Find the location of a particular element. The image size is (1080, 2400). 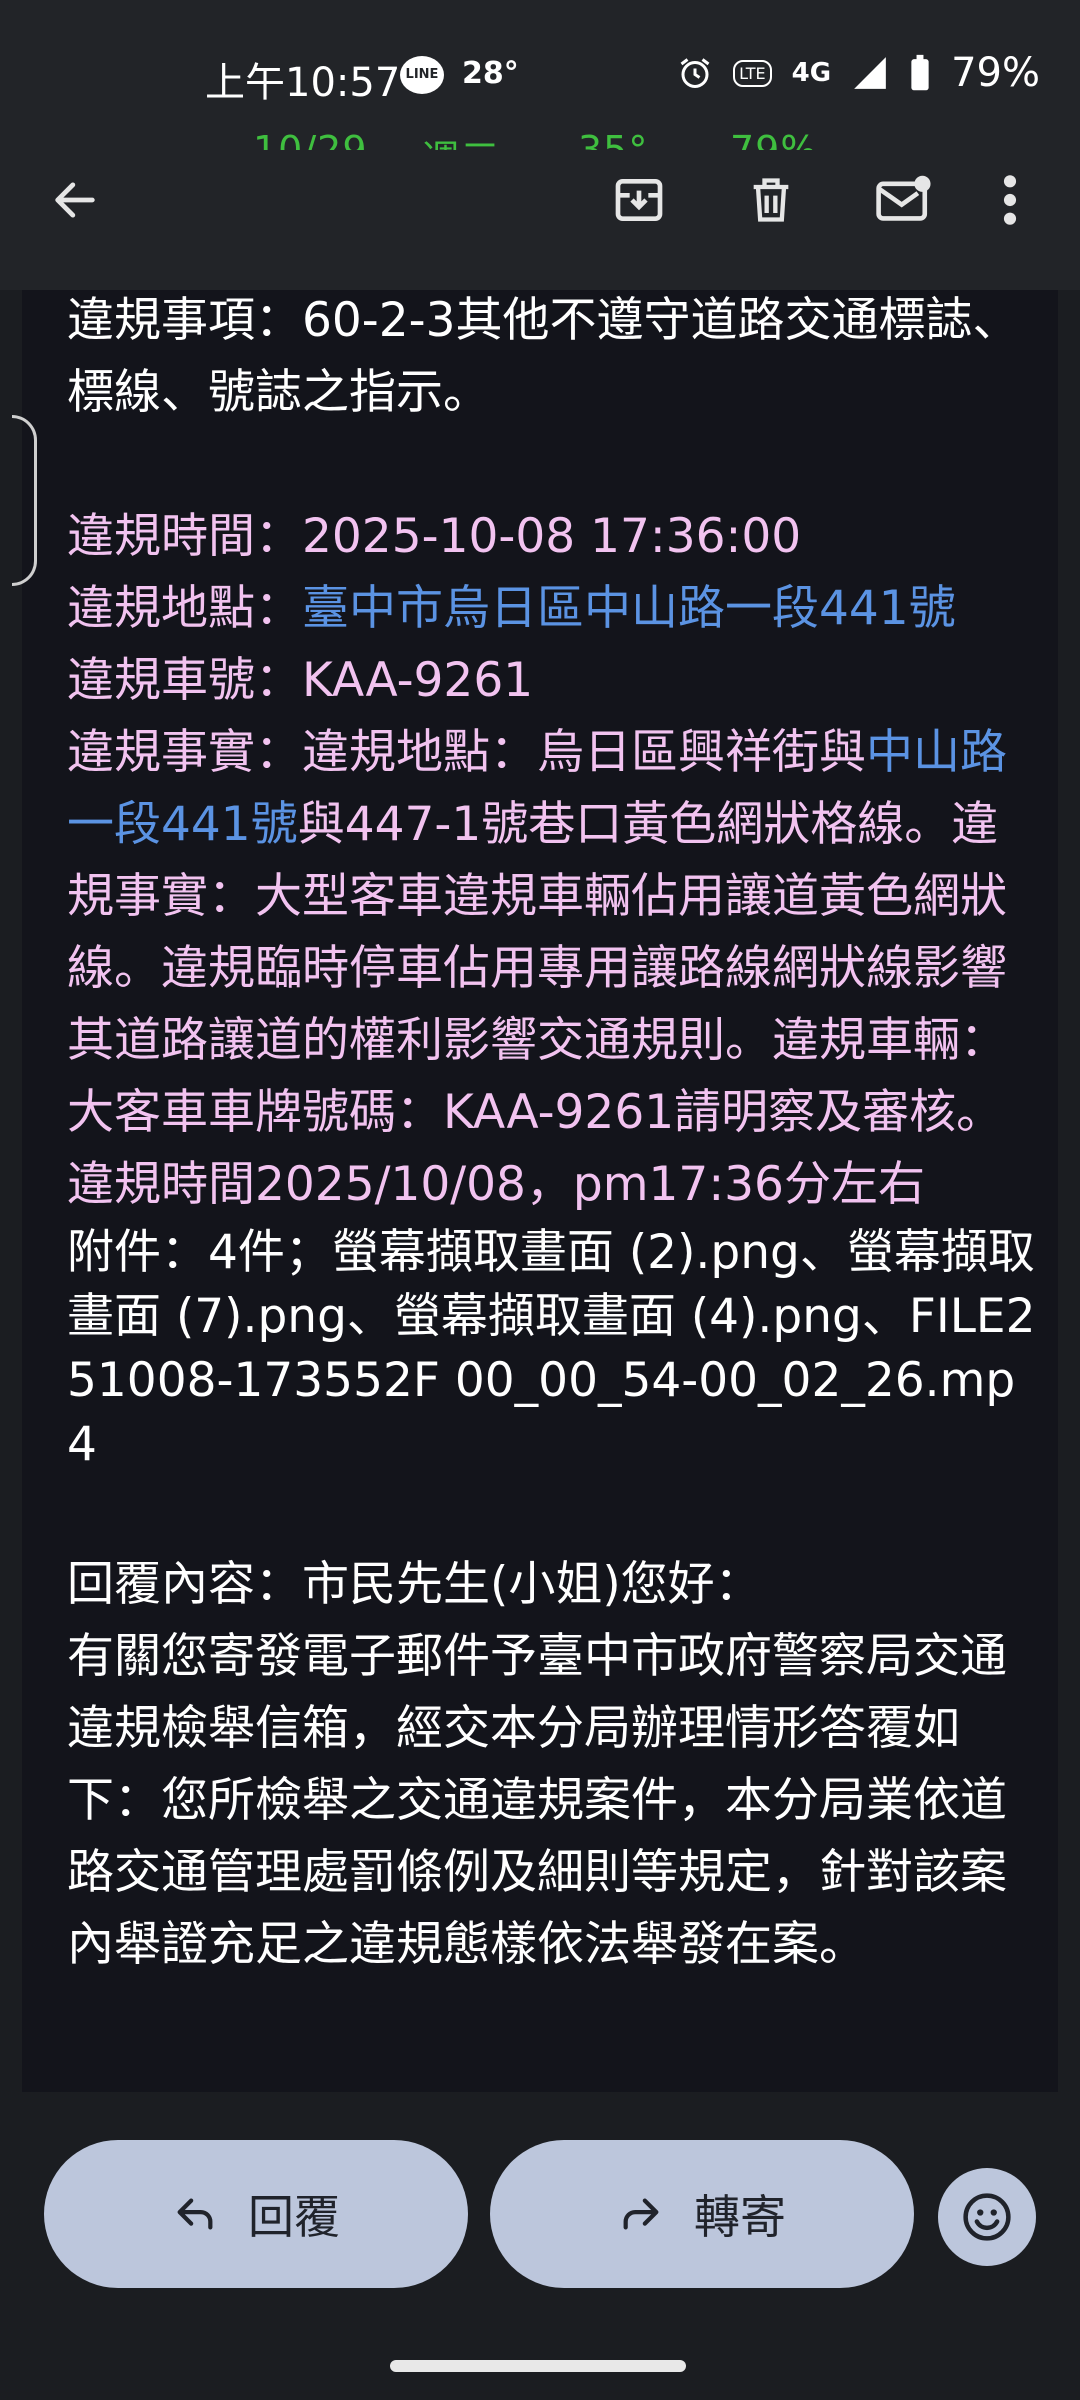

violation-time-line: 違規時間：2025-10-08 17:36:00 is located at coordinates (552, 537).